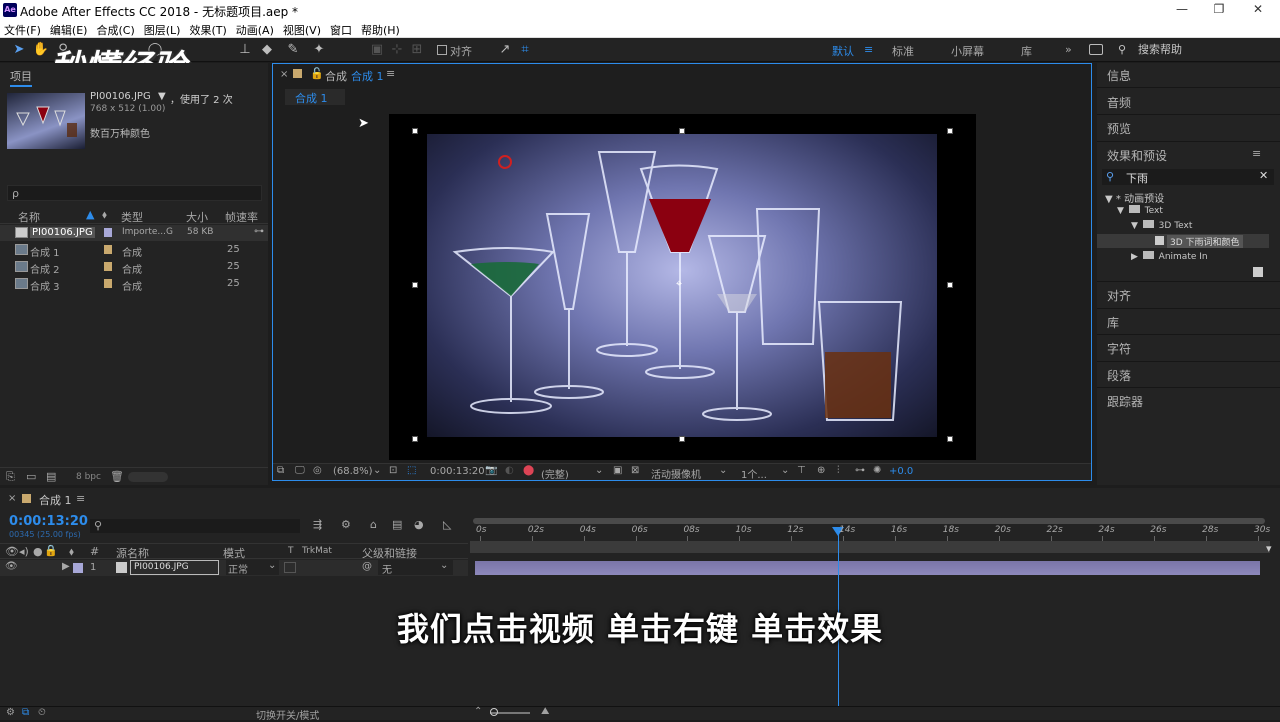 The image size is (1280, 722). Describe the element at coordinates (505, 50) in the screenshot. I see `snap-icon: ↗` at that location.